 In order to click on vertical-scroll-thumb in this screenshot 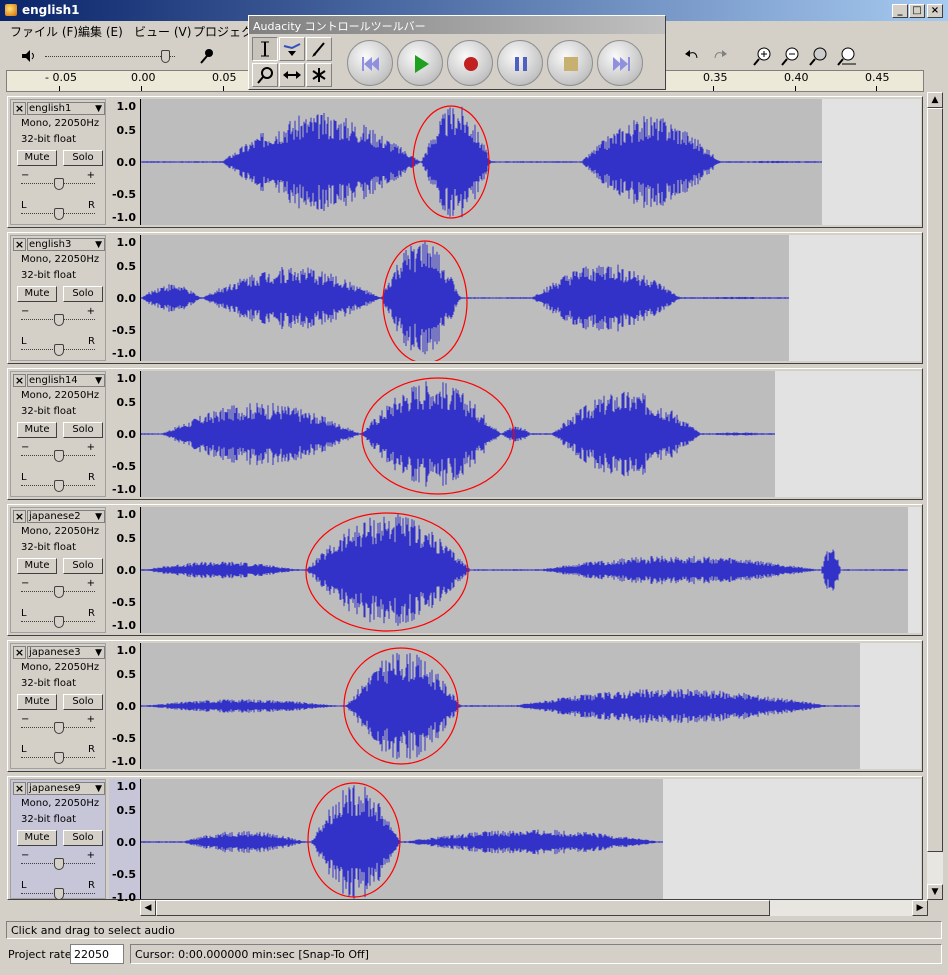, I will do `click(935, 480)`.